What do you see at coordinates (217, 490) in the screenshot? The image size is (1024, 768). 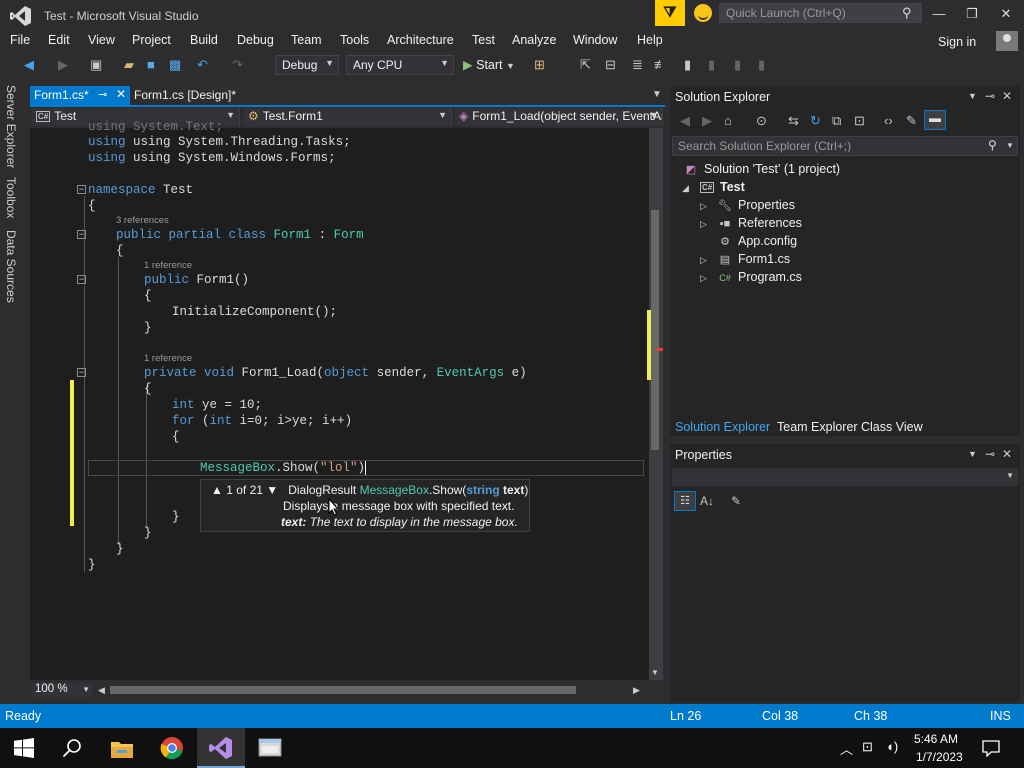 I see `overload-up-icon: ▲` at bounding box center [217, 490].